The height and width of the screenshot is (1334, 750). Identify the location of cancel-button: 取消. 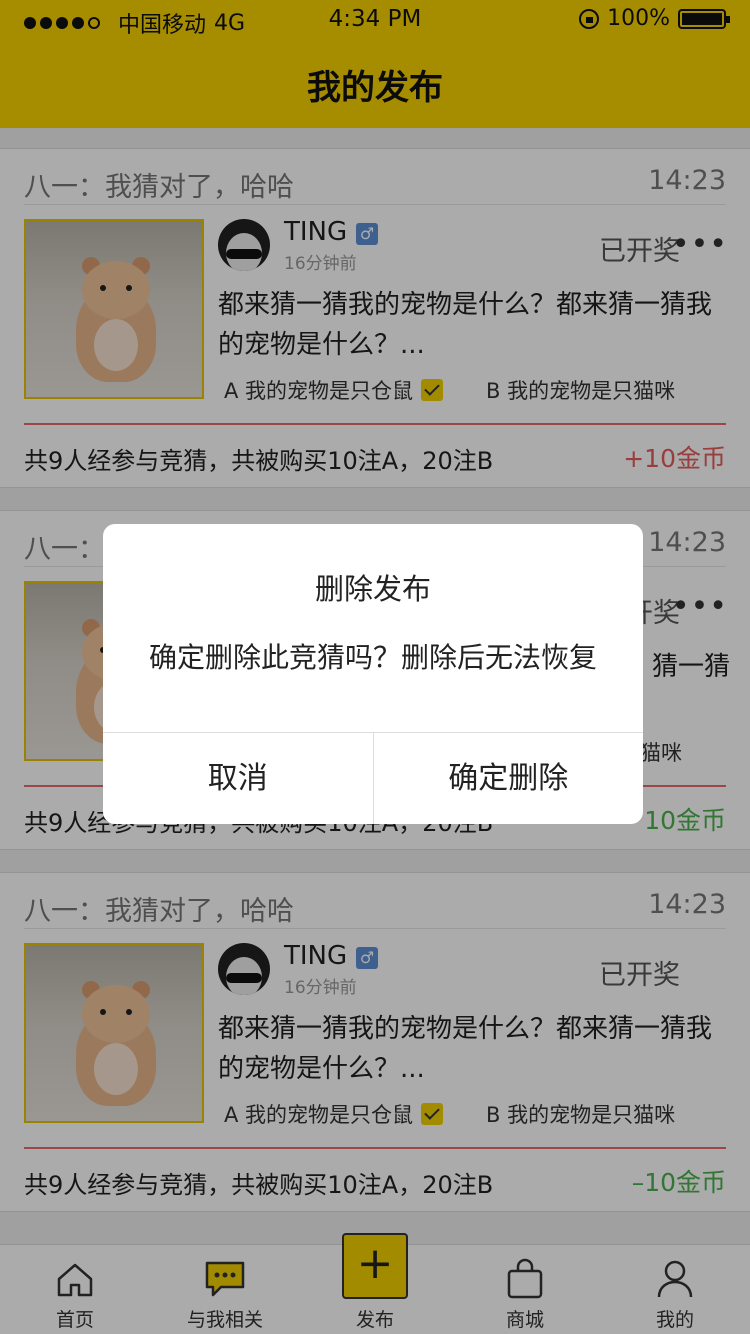
(238, 778).